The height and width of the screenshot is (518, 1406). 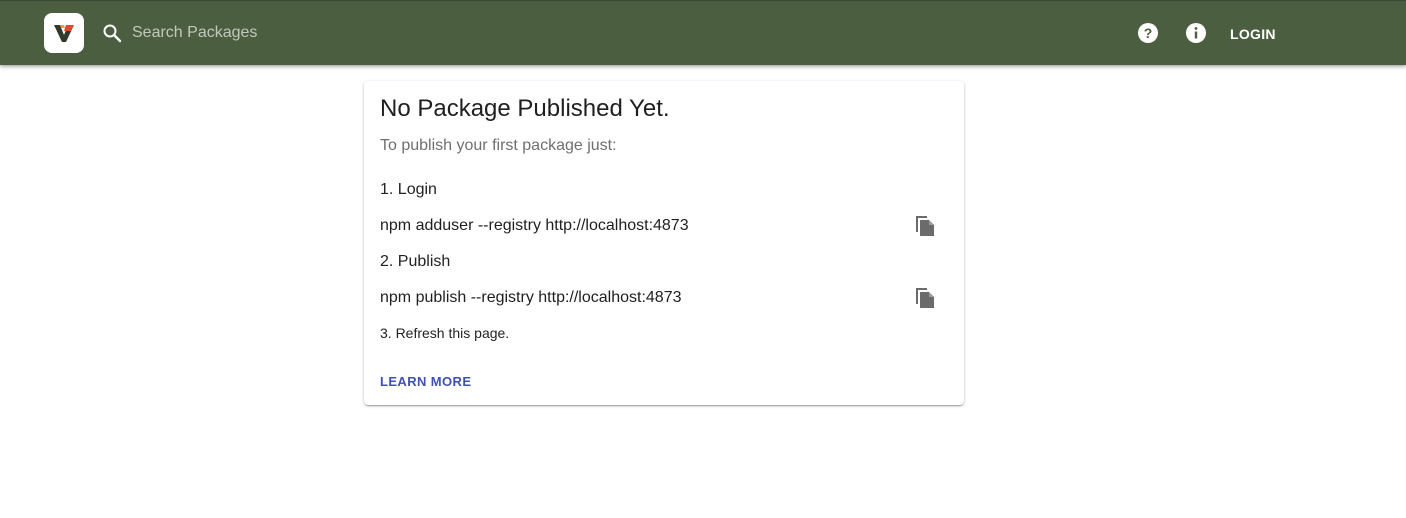 What do you see at coordinates (112, 33) in the screenshot?
I see `search-icon` at bounding box center [112, 33].